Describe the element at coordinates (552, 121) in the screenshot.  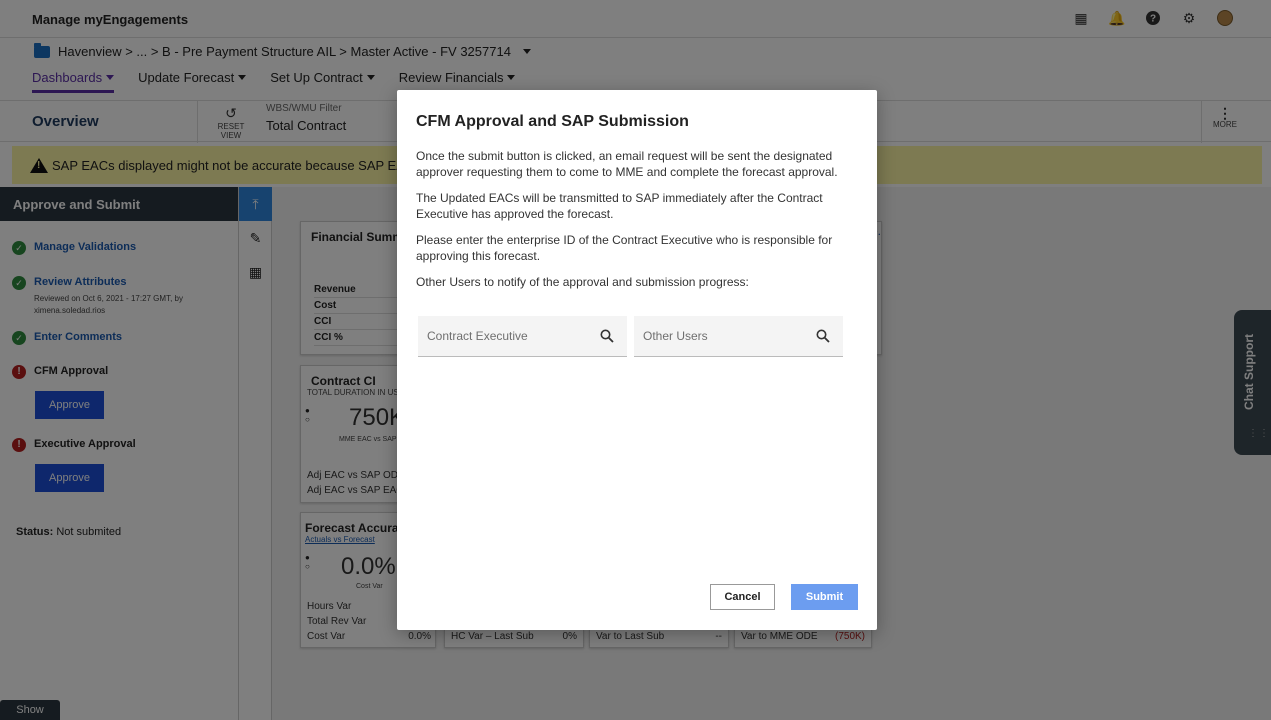
I see `dialog-title: CFM Approval and SAP Submission` at that location.